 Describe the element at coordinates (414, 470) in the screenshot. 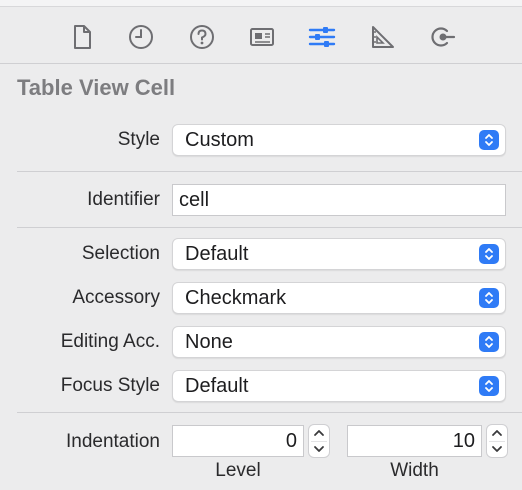

I see `indentation-width-caption: Width` at that location.